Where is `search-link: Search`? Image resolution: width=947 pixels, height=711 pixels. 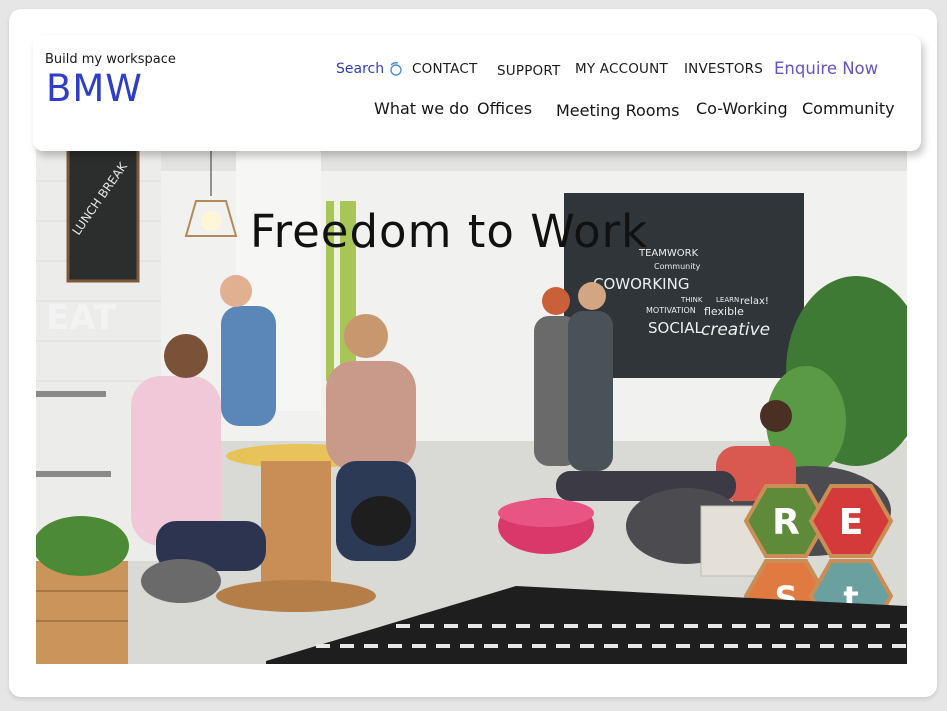 search-link: Search is located at coordinates (370, 69).